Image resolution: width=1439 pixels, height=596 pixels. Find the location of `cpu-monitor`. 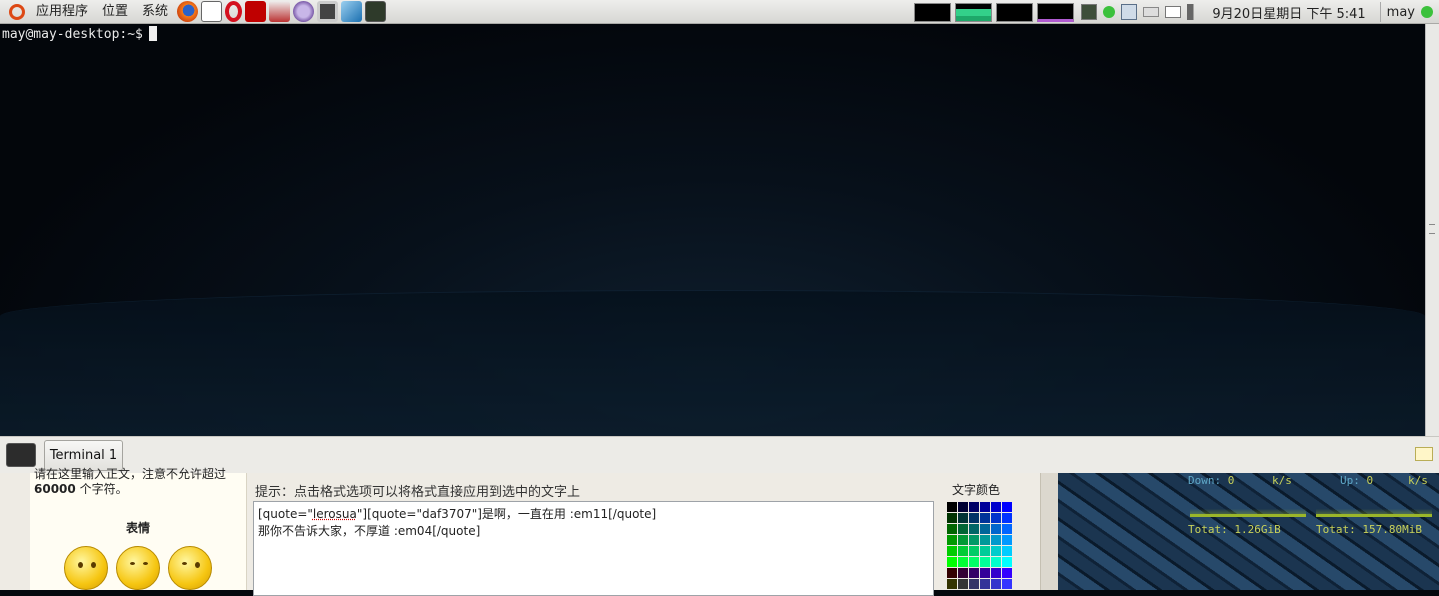

cpu-monitor is located at coordinates (933, 12).